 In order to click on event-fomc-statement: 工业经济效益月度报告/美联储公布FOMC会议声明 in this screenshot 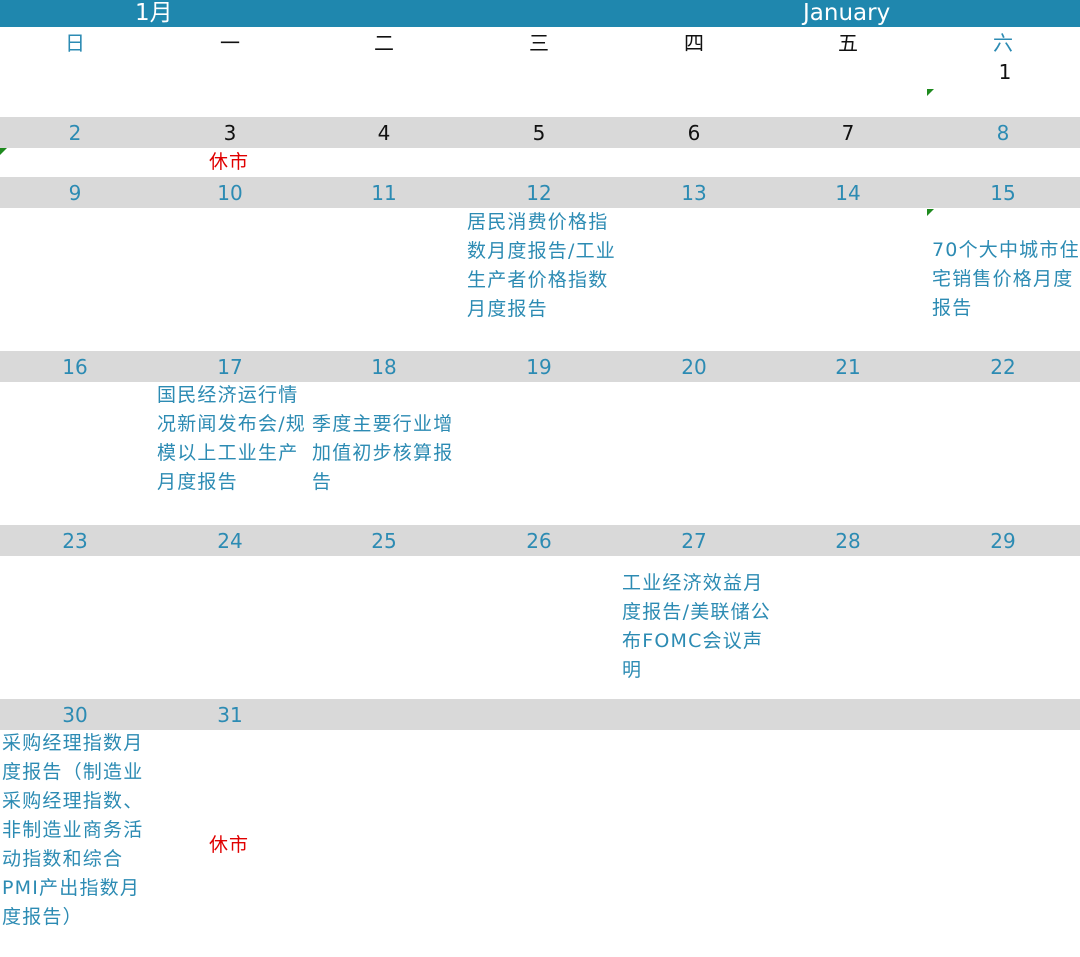, I will do `click(697, 626)`.